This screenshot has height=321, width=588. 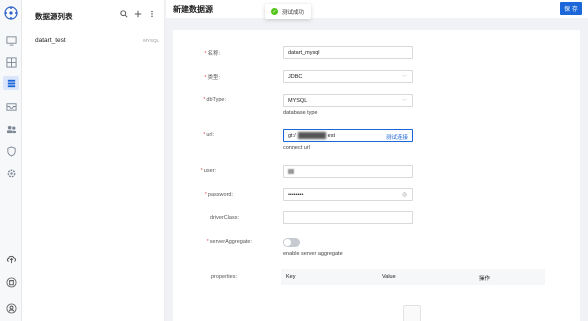 I want to click on user-icon, so click(x=11, y=308).